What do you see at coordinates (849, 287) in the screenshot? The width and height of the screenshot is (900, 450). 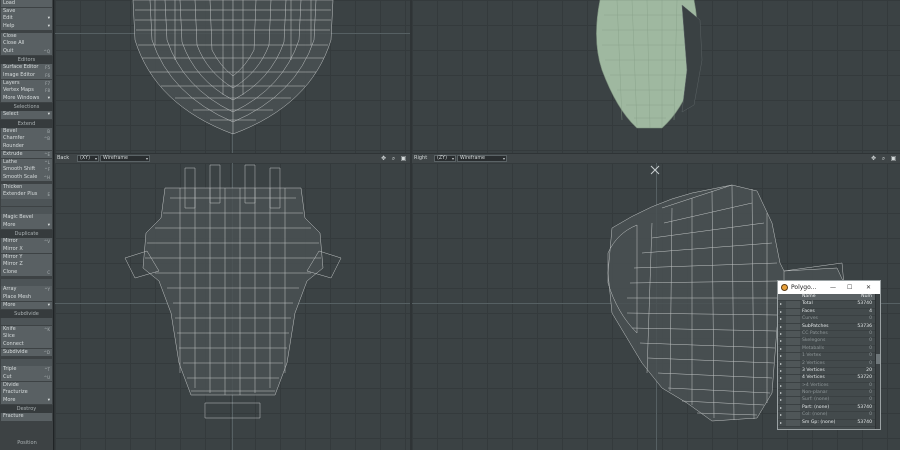 I see `maximize-icon: ☐` at bounding box center [849, 287].